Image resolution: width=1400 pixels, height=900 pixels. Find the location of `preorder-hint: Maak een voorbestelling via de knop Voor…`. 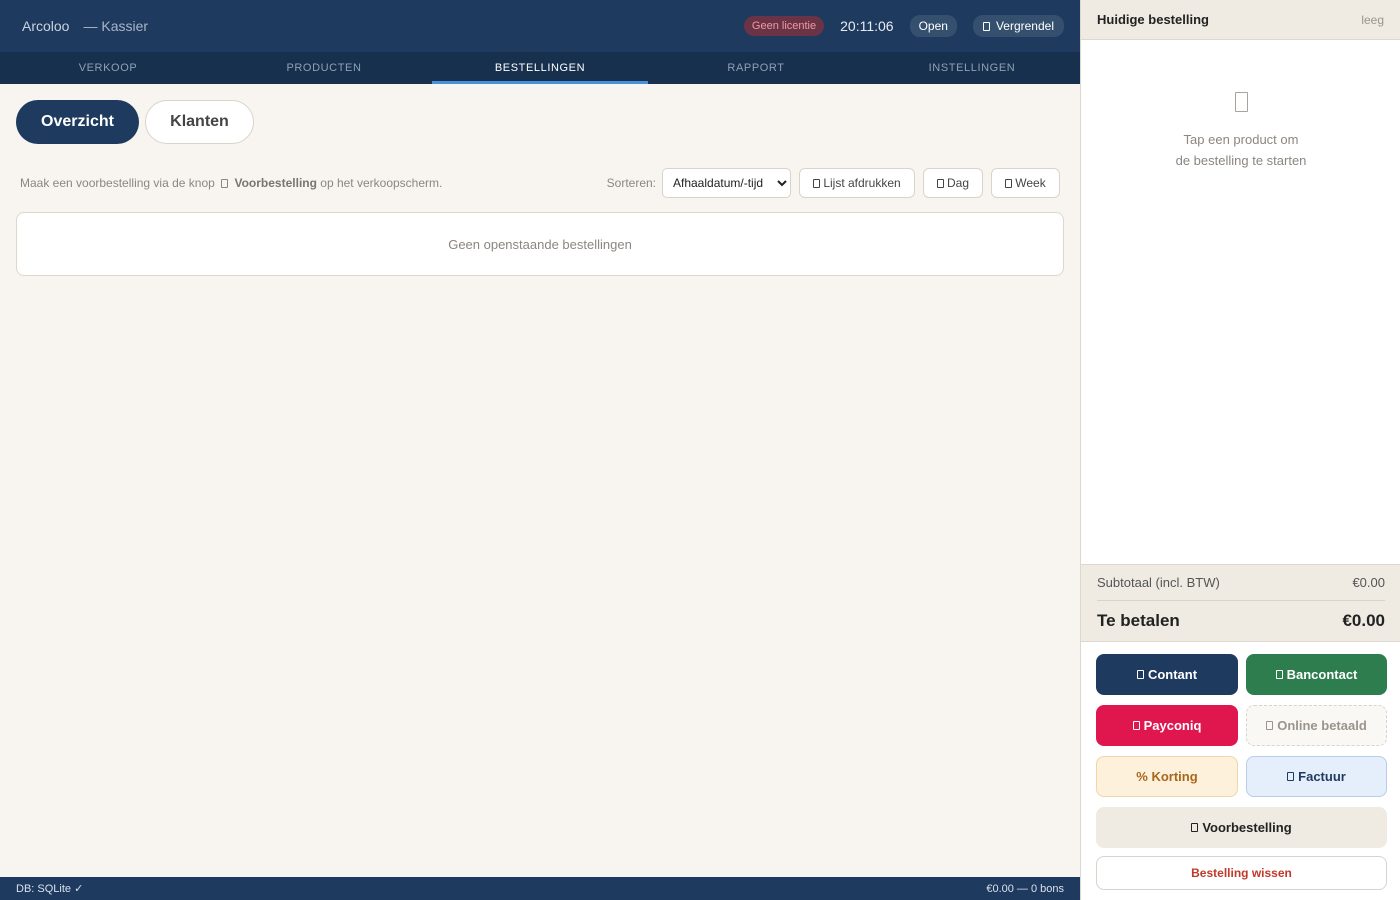

preorder-hint: Maak een voorbestelling via de knop Voor… is located at coordinates (231, 183).